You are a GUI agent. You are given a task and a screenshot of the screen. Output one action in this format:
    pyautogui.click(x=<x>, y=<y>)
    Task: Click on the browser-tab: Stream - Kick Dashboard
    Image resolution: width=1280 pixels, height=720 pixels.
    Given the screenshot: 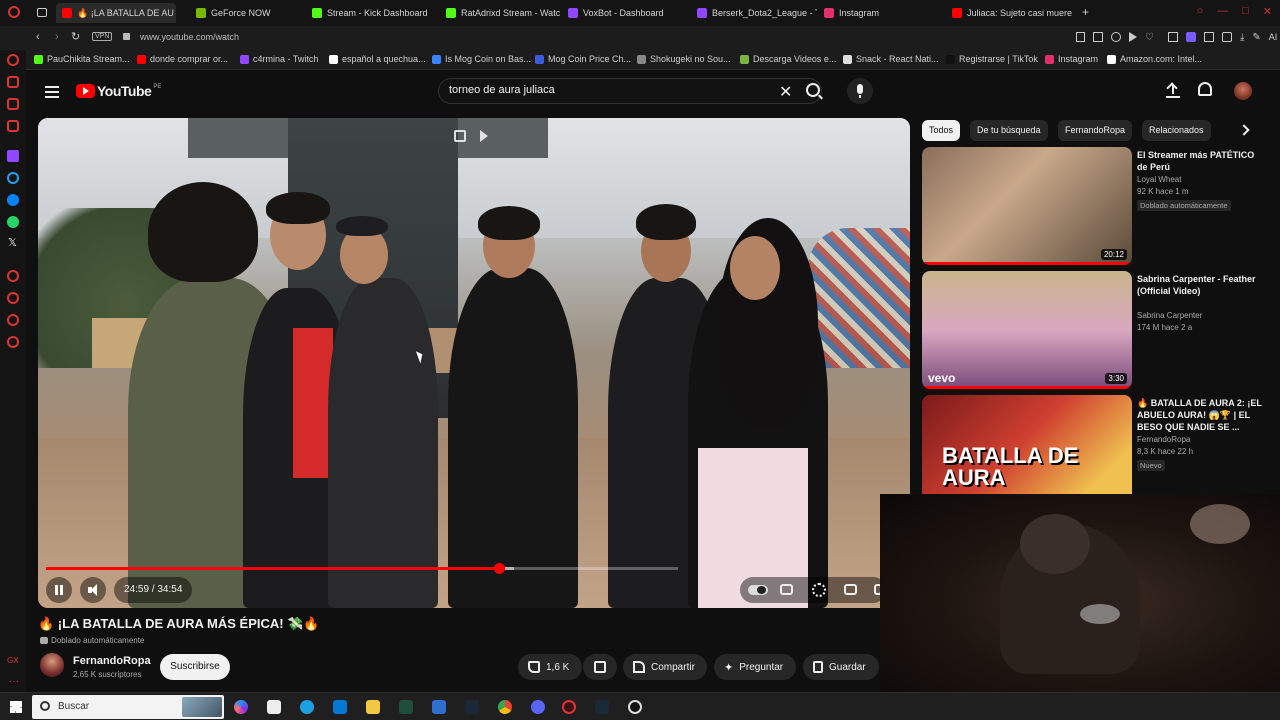 What is the action you would take?
    pyautogui.click(x=374, y=13)
    